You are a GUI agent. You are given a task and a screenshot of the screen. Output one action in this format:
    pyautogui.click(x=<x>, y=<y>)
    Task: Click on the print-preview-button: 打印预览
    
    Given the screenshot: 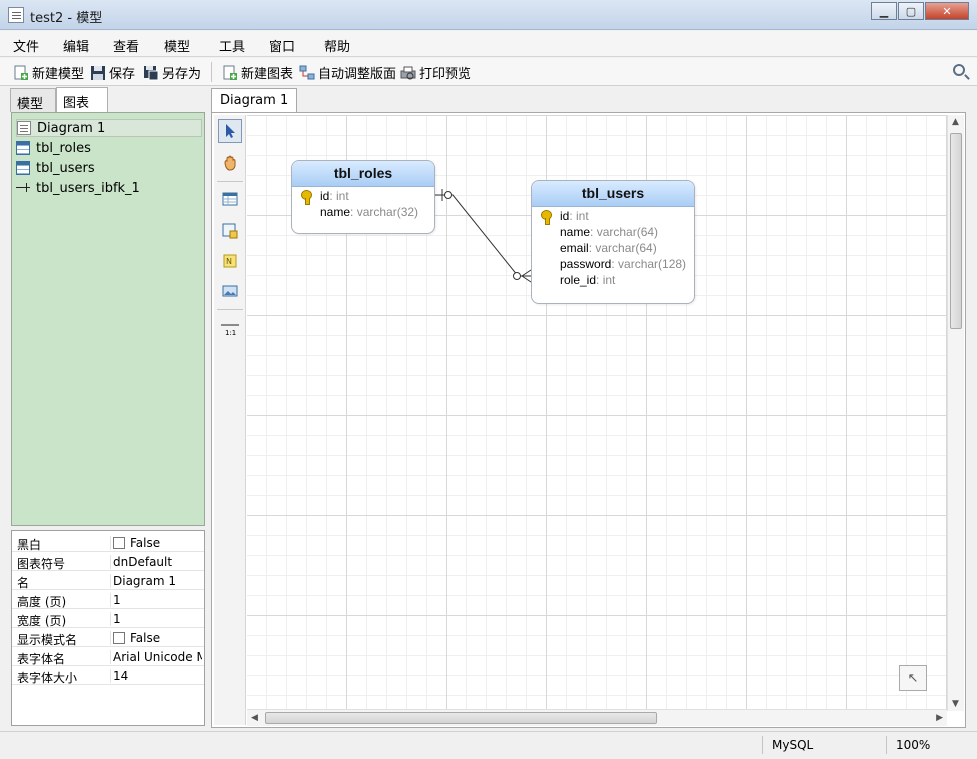 What is the action you would take?
    pyautogui.click(x=435, y=72)
    